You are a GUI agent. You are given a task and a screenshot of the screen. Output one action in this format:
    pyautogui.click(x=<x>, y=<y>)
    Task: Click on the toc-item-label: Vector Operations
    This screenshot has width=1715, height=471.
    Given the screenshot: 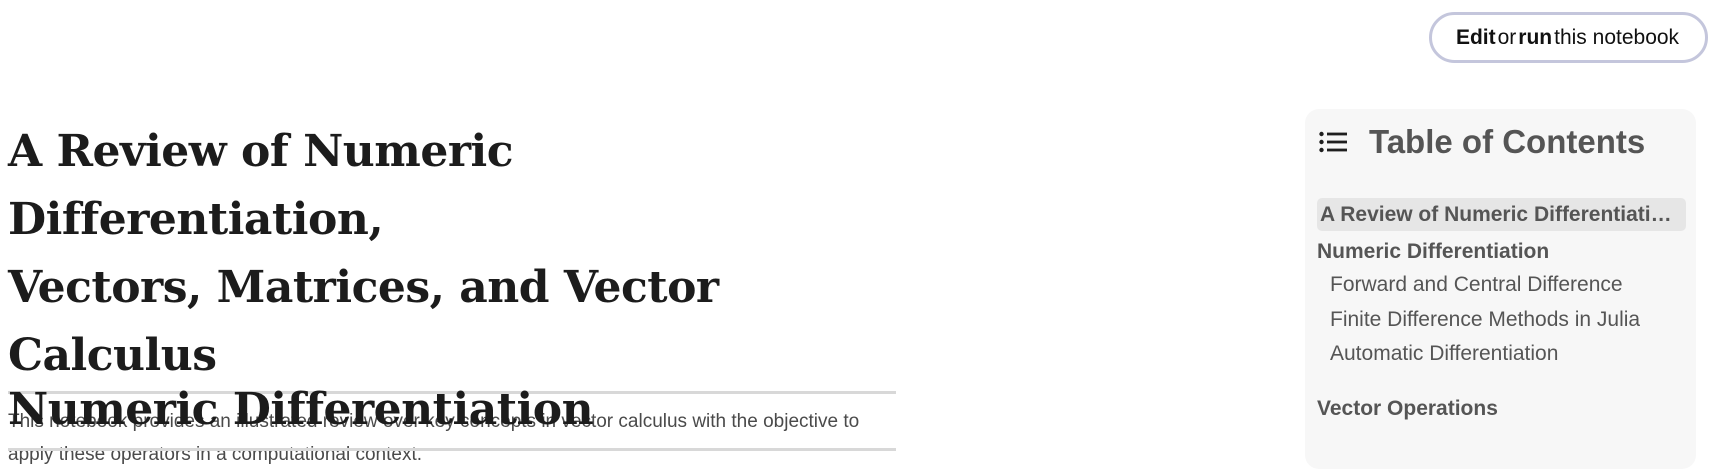 What is the action you would take?
    pyautogui.click(x=1407, y=408)
    